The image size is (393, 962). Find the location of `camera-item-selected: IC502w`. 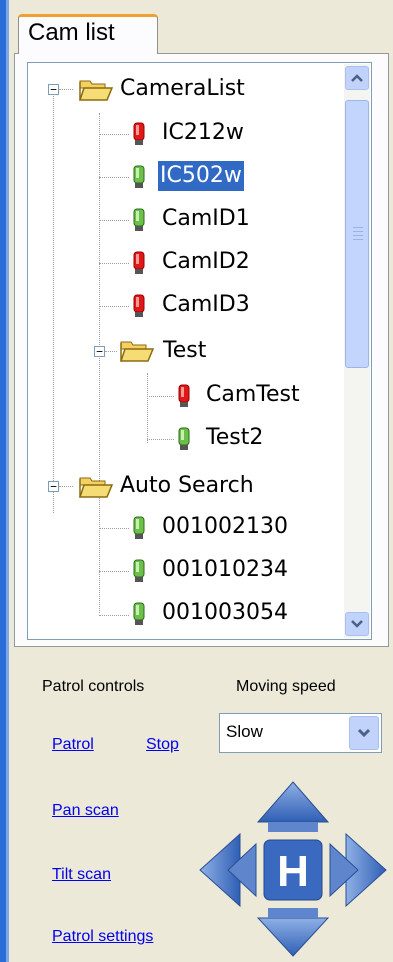

camera-item-selected: IC502w is located at coordinates (201, 176).